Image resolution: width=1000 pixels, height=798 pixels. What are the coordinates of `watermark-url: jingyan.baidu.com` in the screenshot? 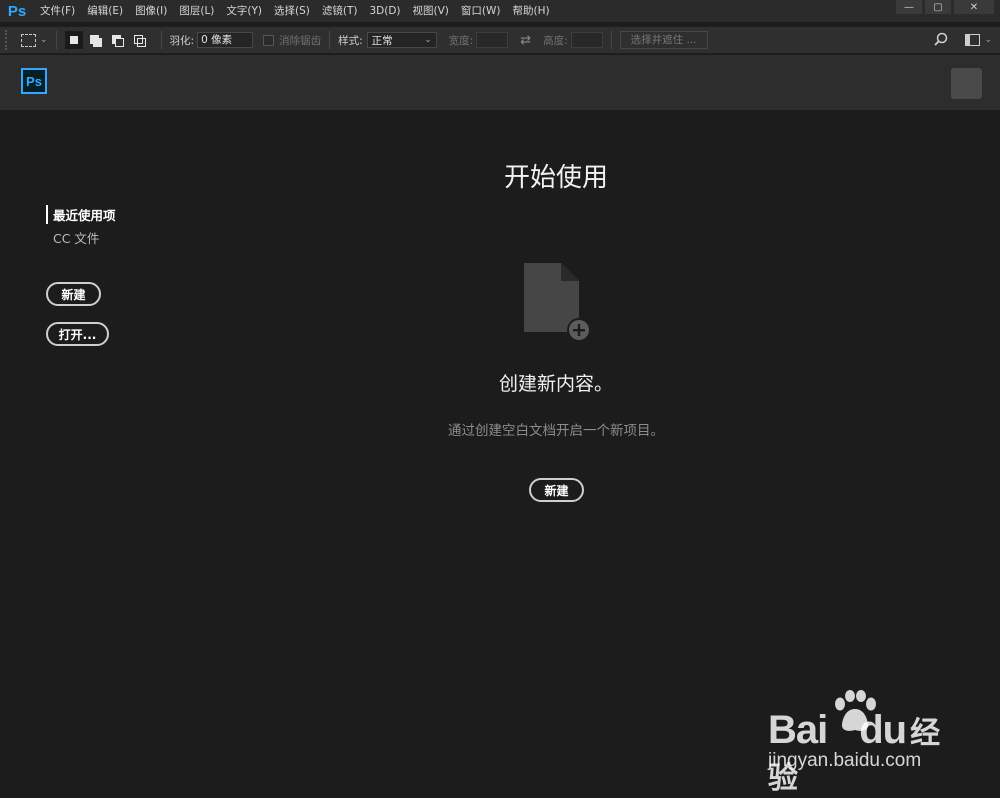 It's located at (845, 760).